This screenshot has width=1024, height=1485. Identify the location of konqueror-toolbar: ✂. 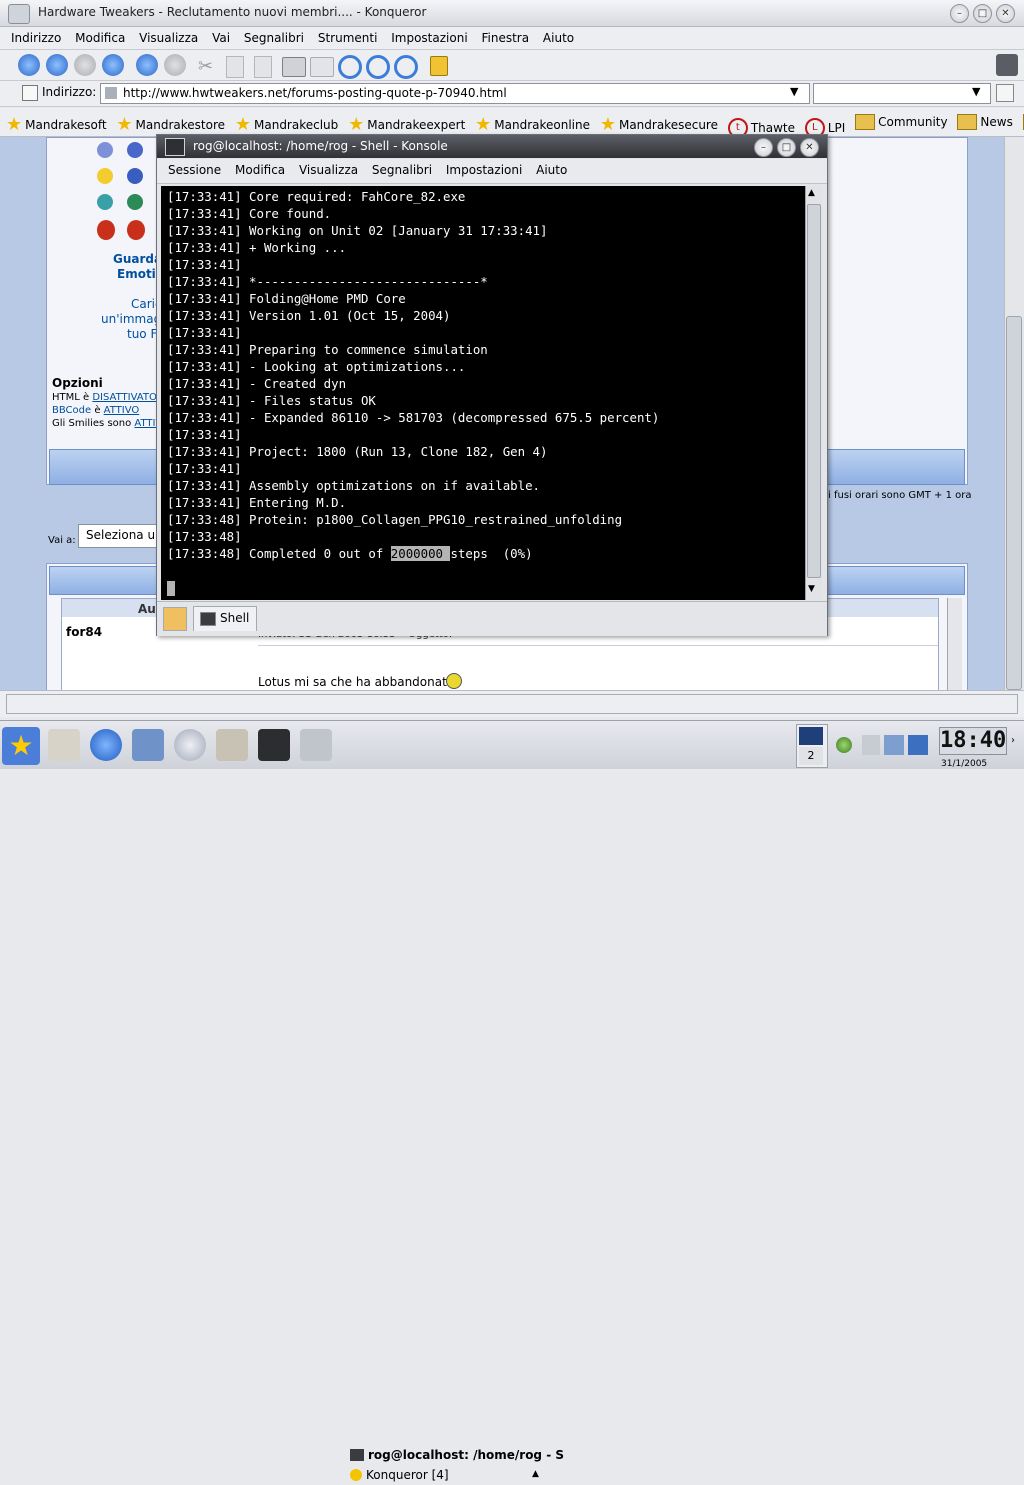
(512, 65).